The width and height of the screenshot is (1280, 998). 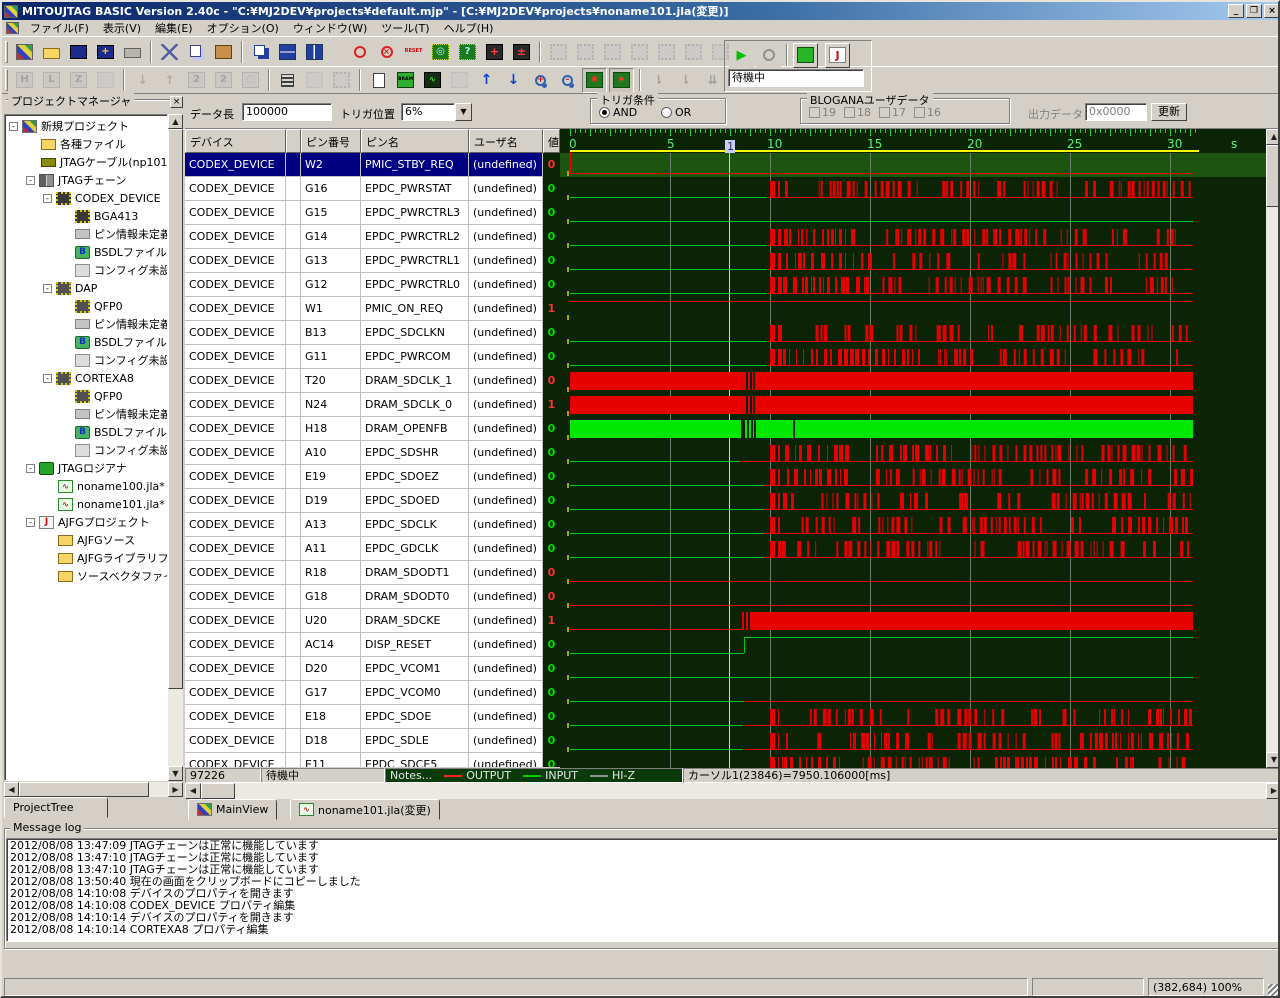 What do you see at coordinates (618, 112) in the screenshot?
I see `and-radio: AND` at bounding box center [618, 112].